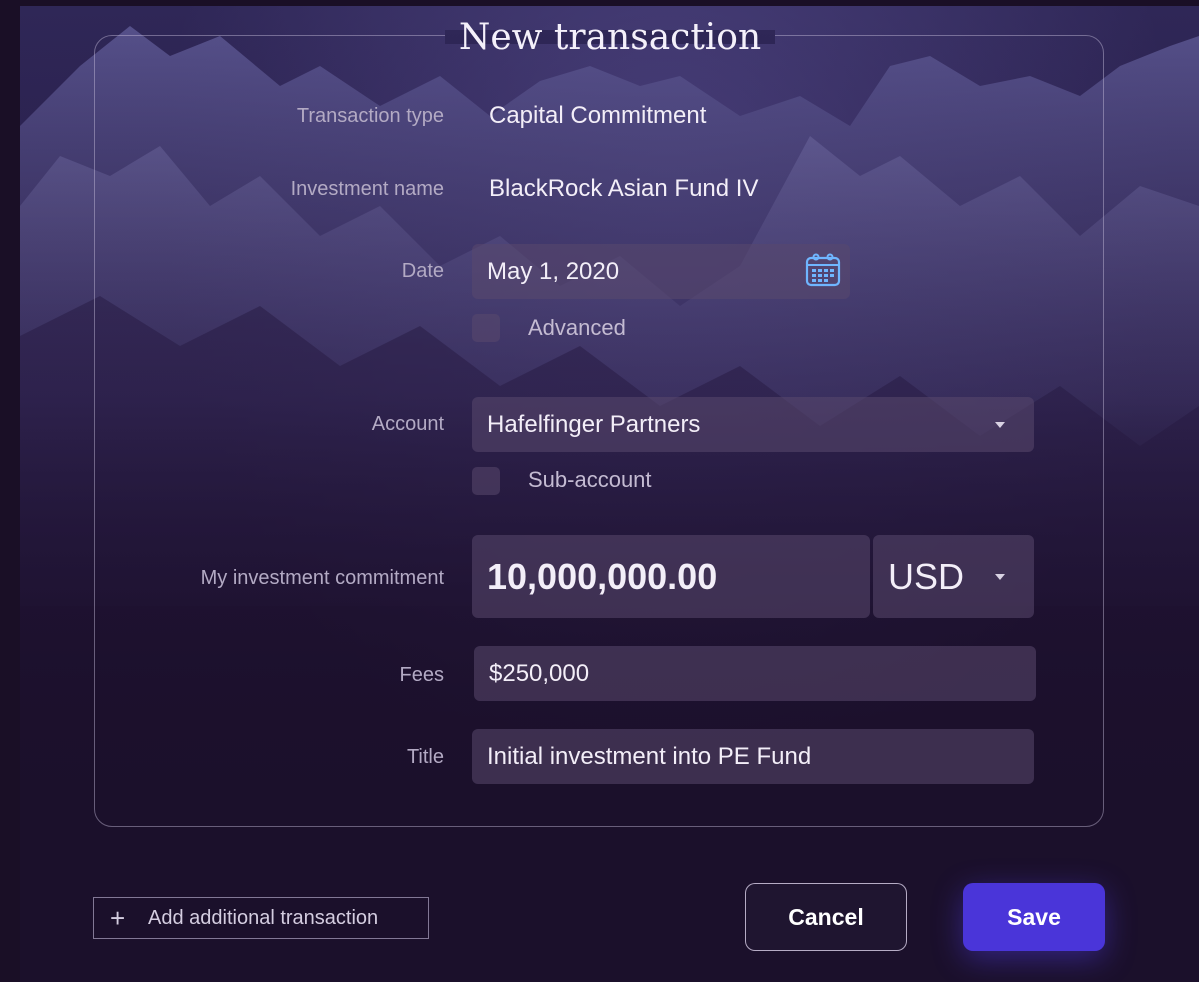 The image size is (1199, 982). Describe the element at coordinates (118, 918) in the screenshot. I see `plus-icon: +` at that location.